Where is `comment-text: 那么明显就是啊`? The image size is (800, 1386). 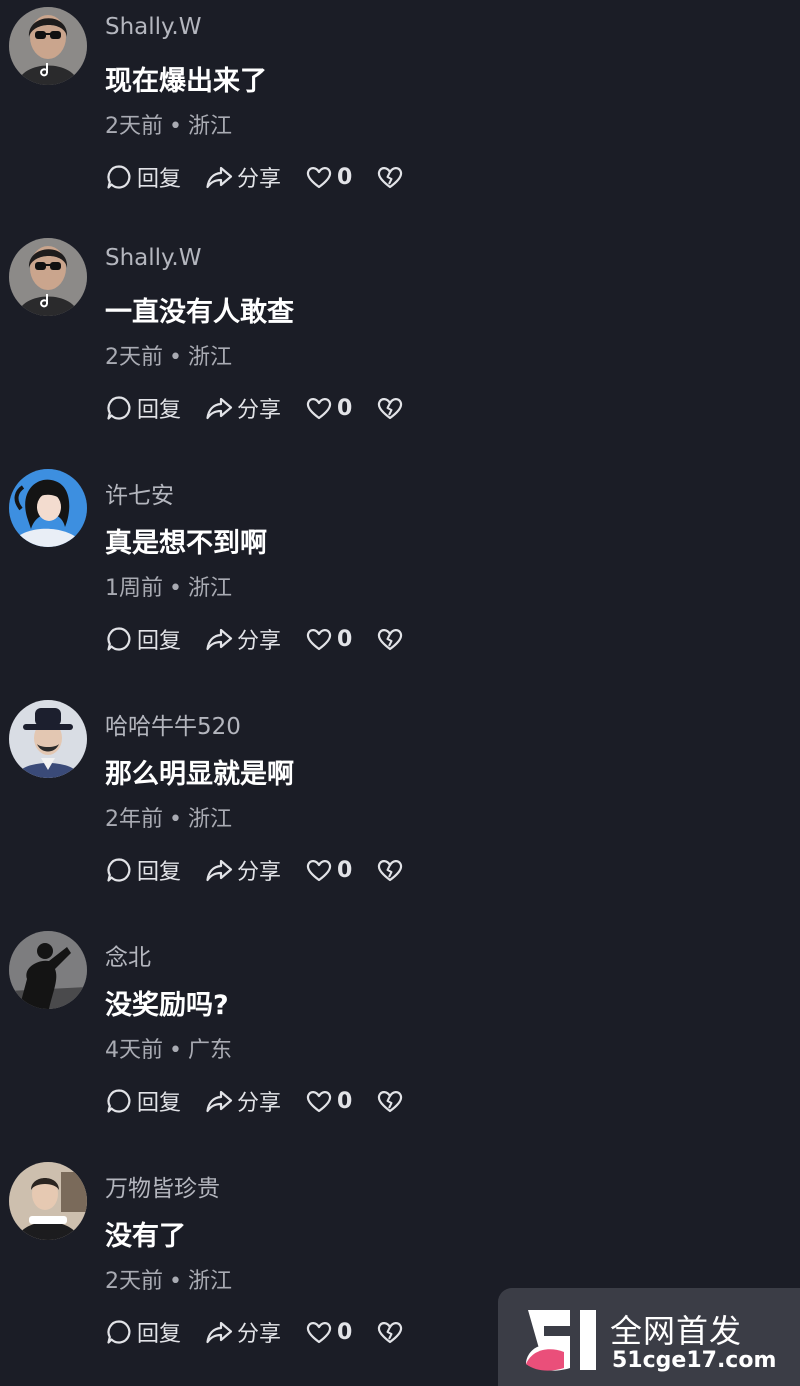
comment-text: 那么明显就是啊 is located at coordinates (199, 774).